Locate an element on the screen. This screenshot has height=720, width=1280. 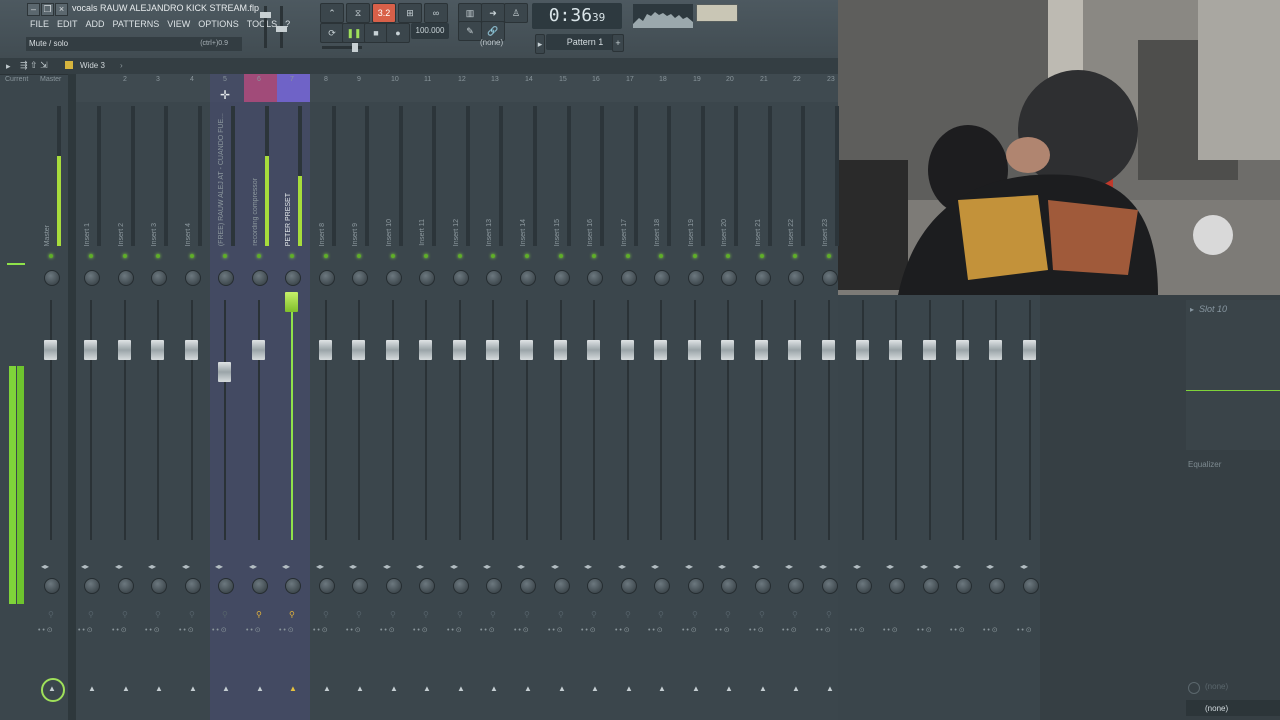
input-select: (none) is located at coordinates (1216, 686).